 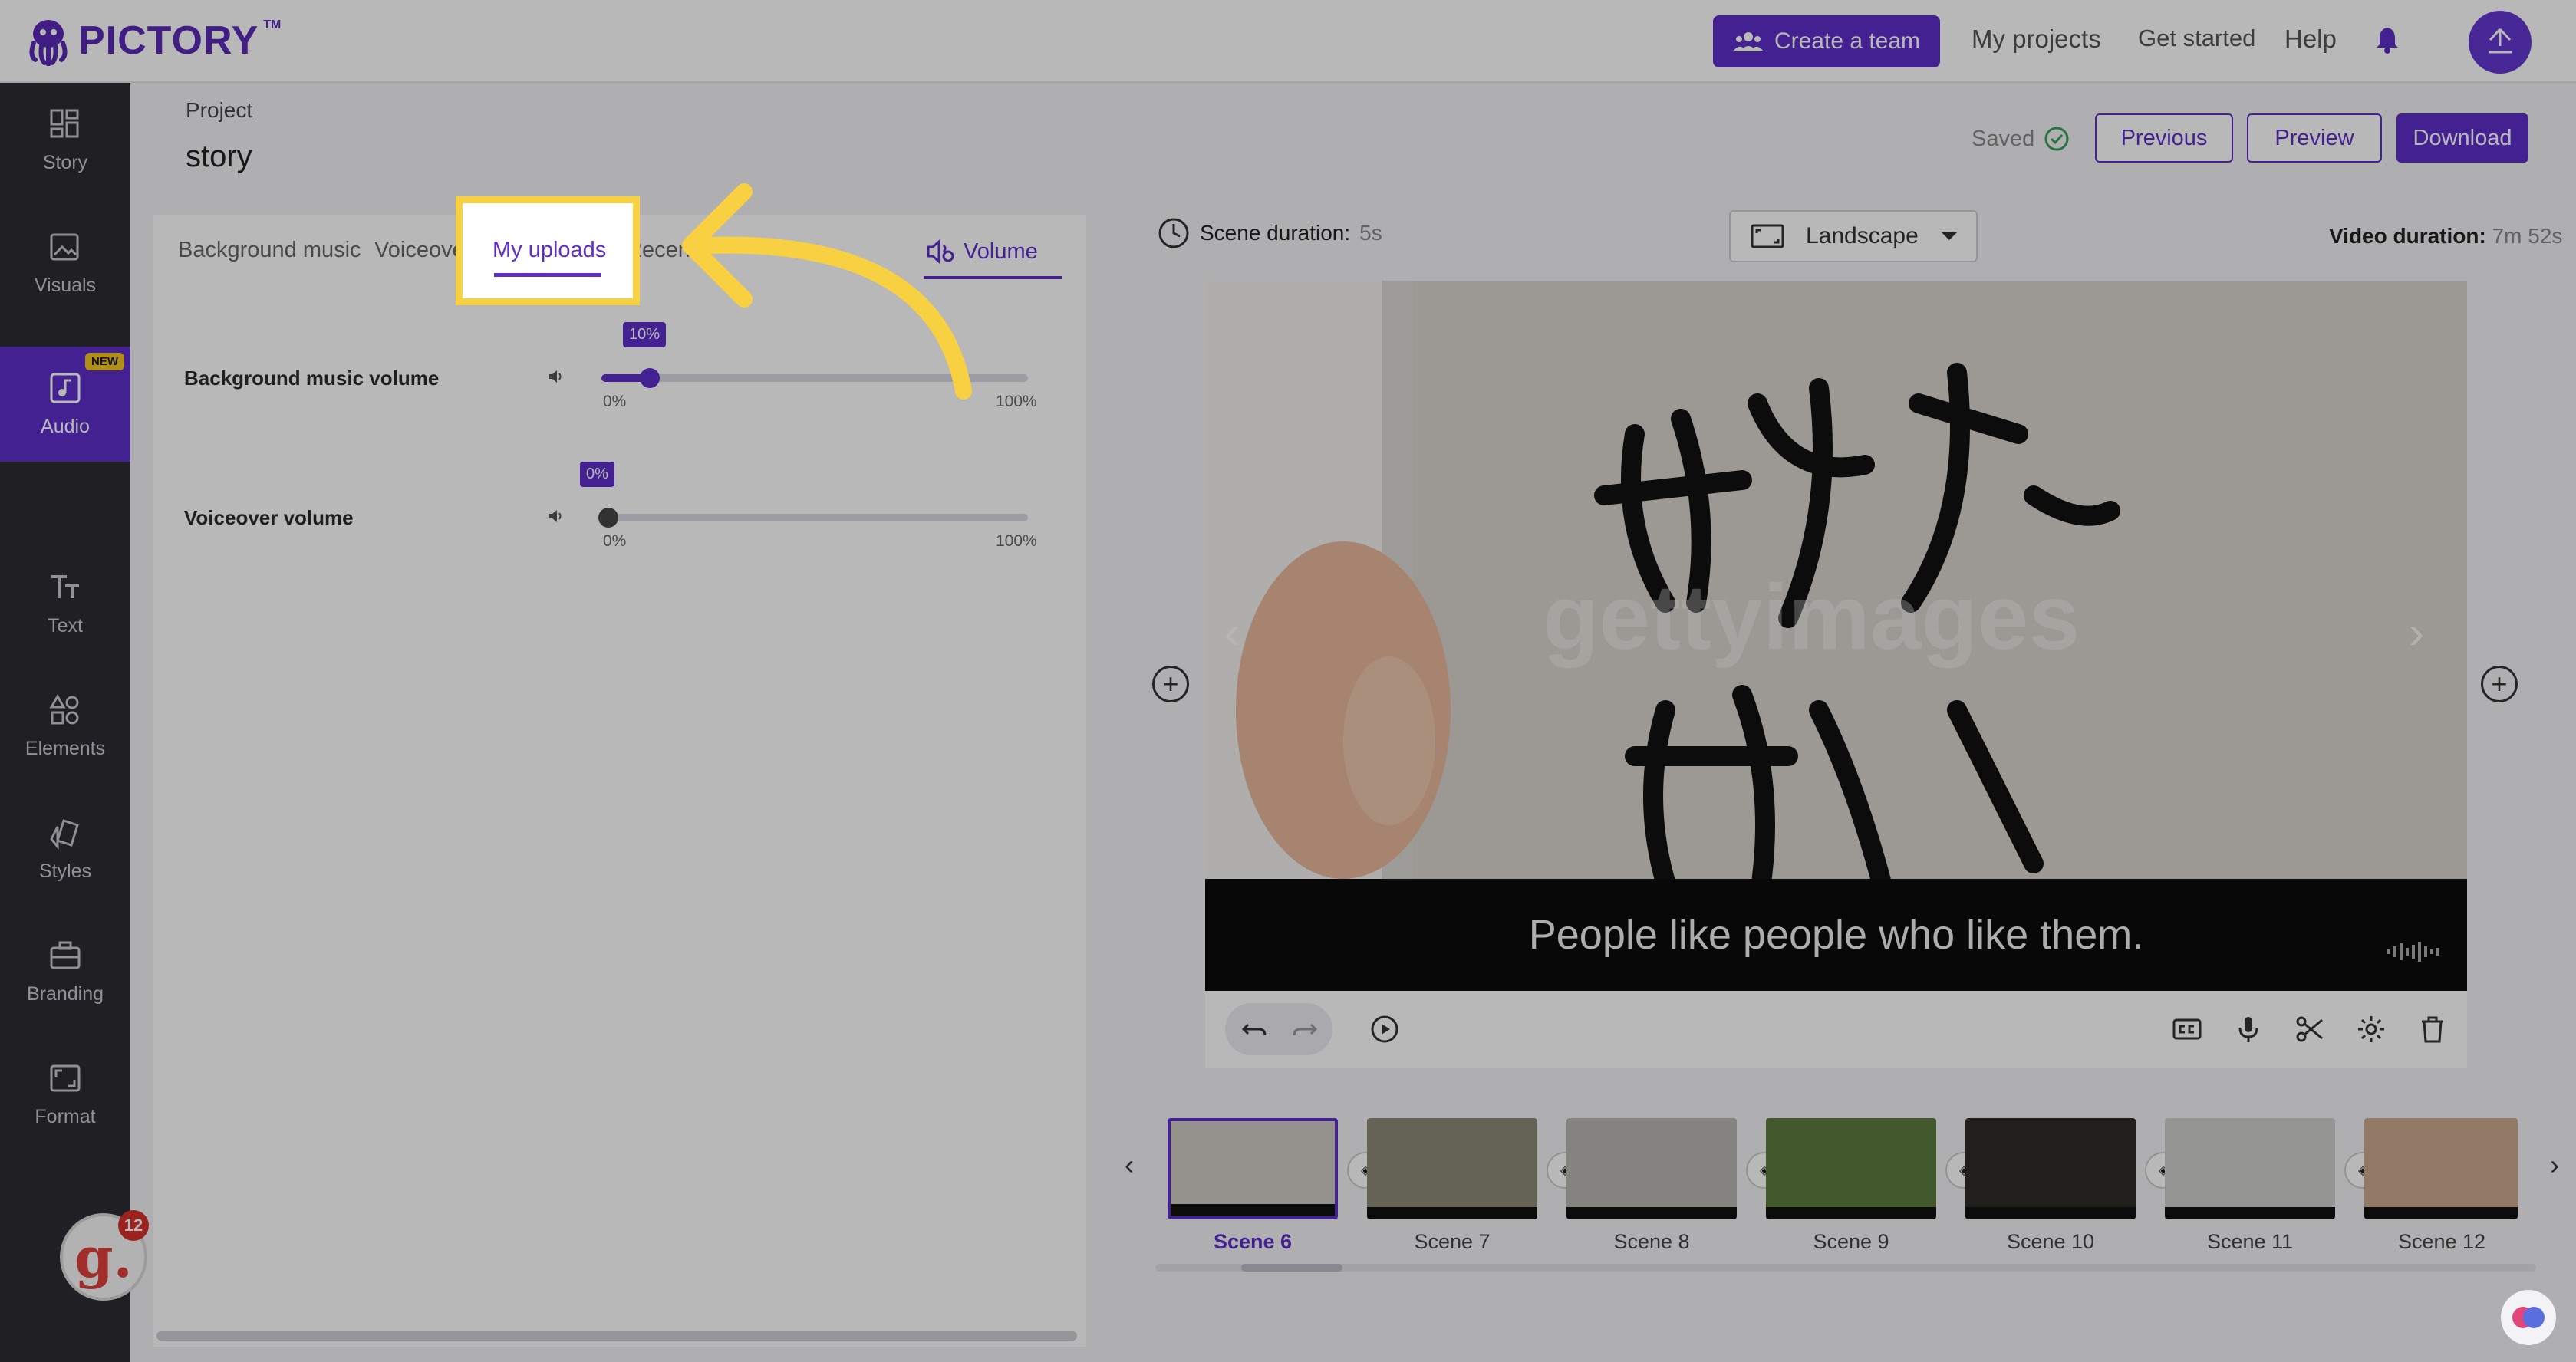 I want to click on sidebar-item-branding: Branding, so click(x=65, y=971).